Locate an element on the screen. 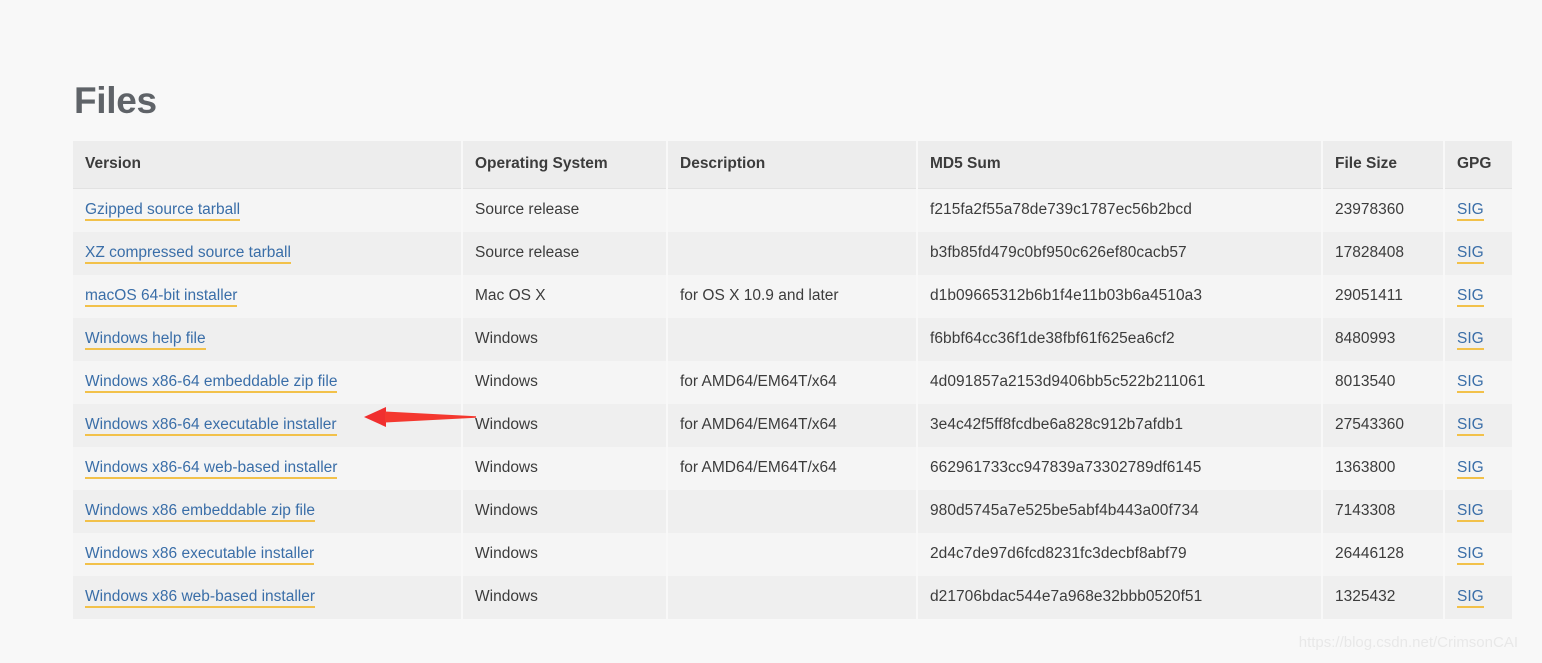 The height and width of the screenshot is (663, 1542). cell-md5-sum: 980d5745a7e525be5abf4b443a00f734 is located at coordinates (1120, 511).